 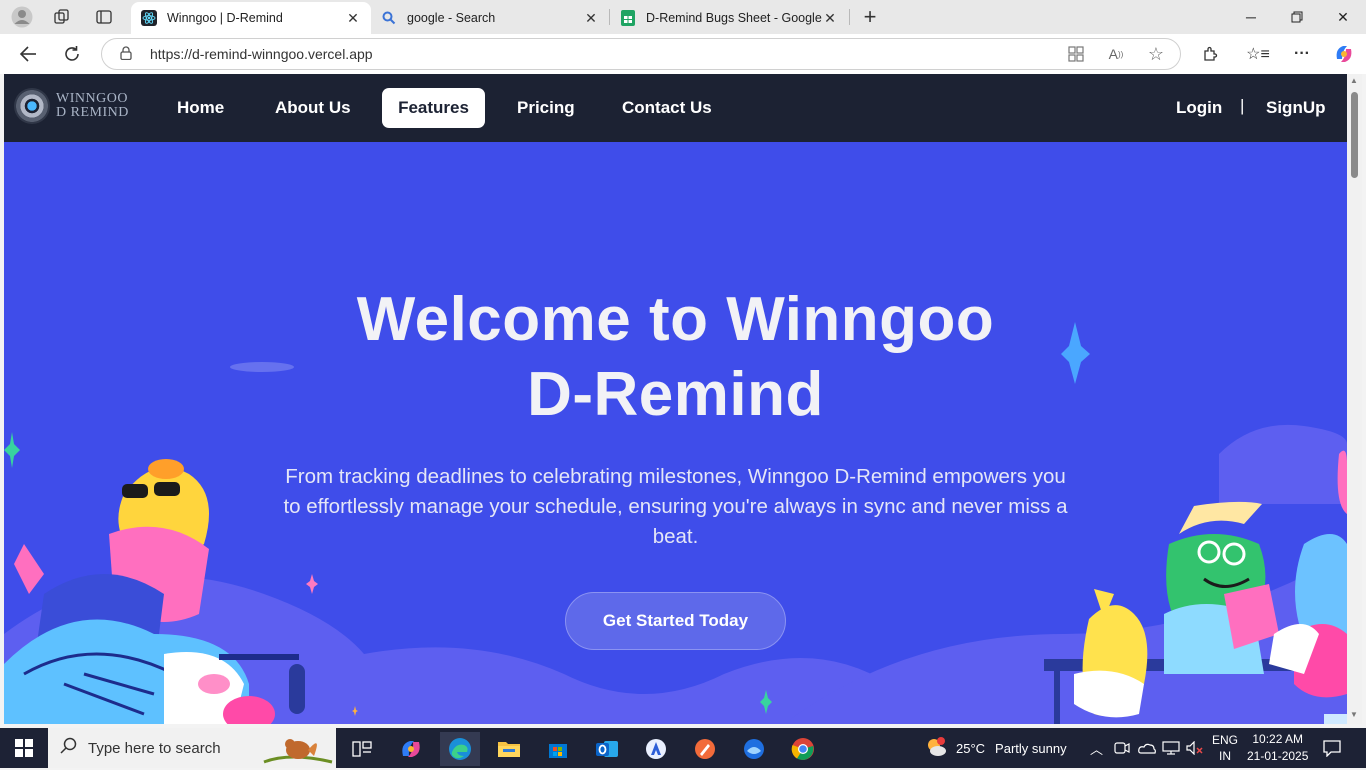 What do you see at coordinates (667, 108) in the screenshot?
I see `nav-contact-us: Contact Us` at bounding box center [667, 108].